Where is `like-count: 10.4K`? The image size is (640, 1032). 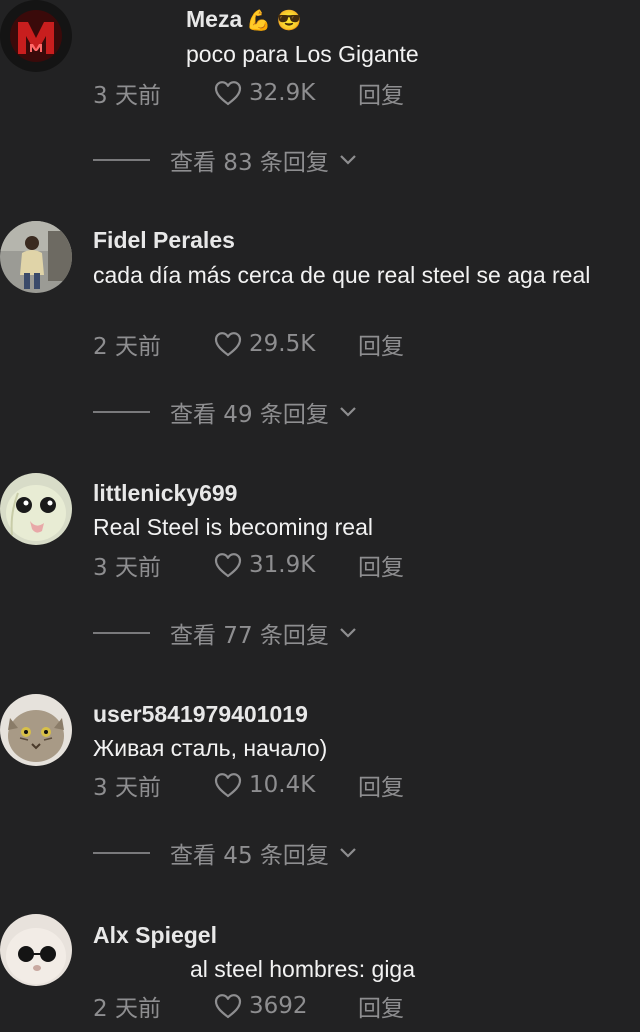 like-count: 10.4K is located at coordinates (282, 785).